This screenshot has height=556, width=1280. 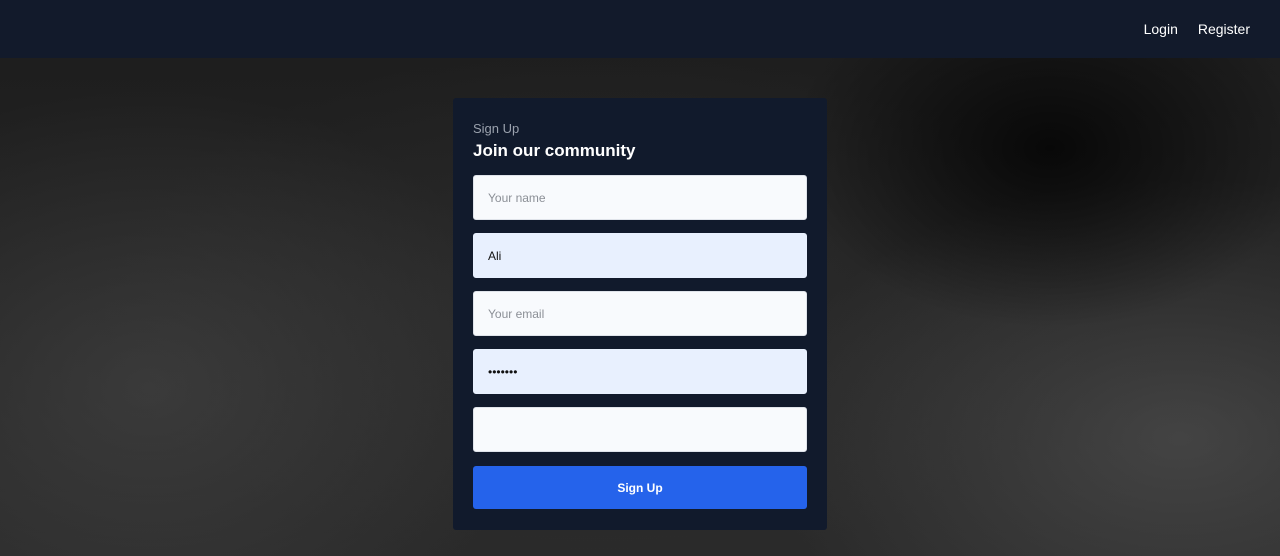 I want to click on register-link: Register, so click(x=1224, y=29).